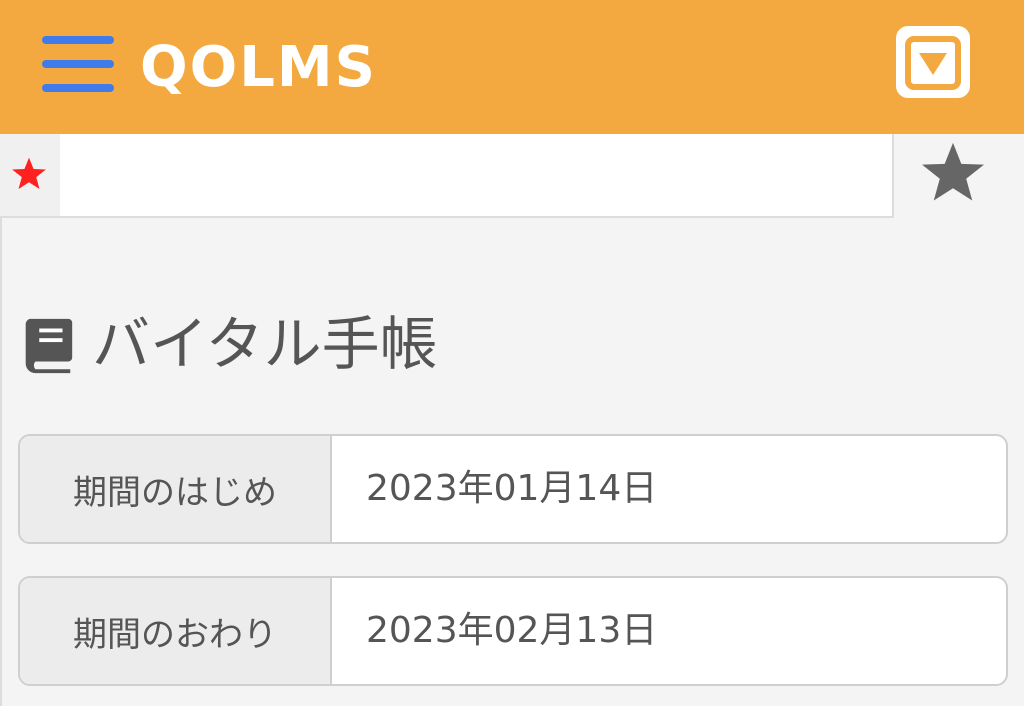 Image resolution: width=1024 pixels, height=706 pixels. What do you see at coordinates (953, 173) in the screenshot?
I see `star-icon` at bounding box center [953, 173].